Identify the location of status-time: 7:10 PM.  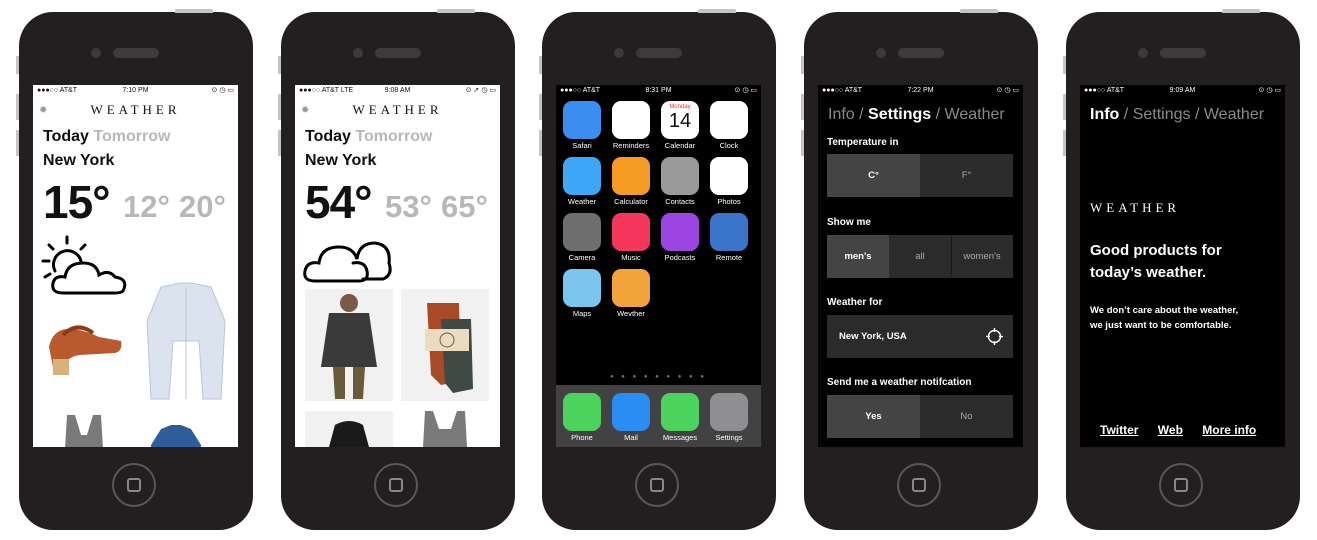
(135, 90).